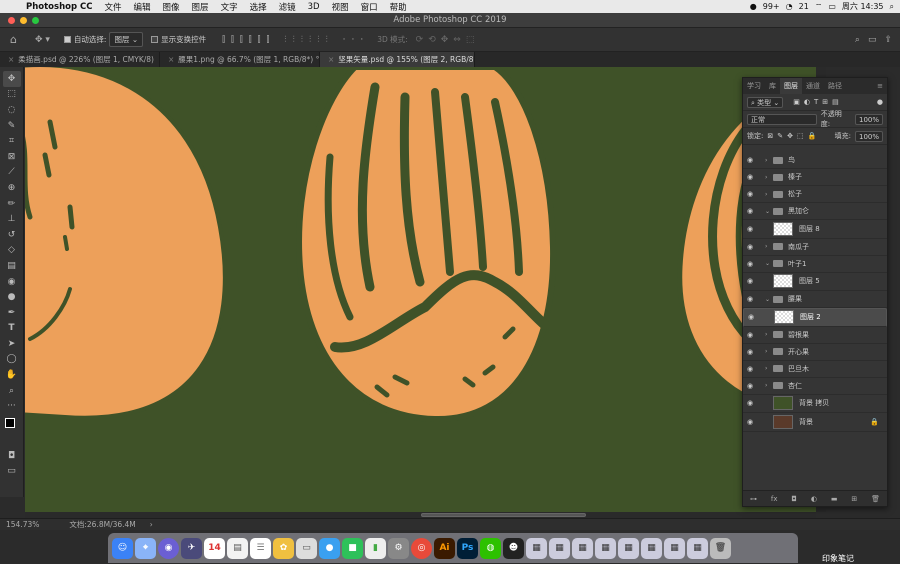 This screenshot has height=564, width=900. Describe the element at coordinates (444, 548) in the screenshot. I see `illustrator-icon: Ai` at that location.